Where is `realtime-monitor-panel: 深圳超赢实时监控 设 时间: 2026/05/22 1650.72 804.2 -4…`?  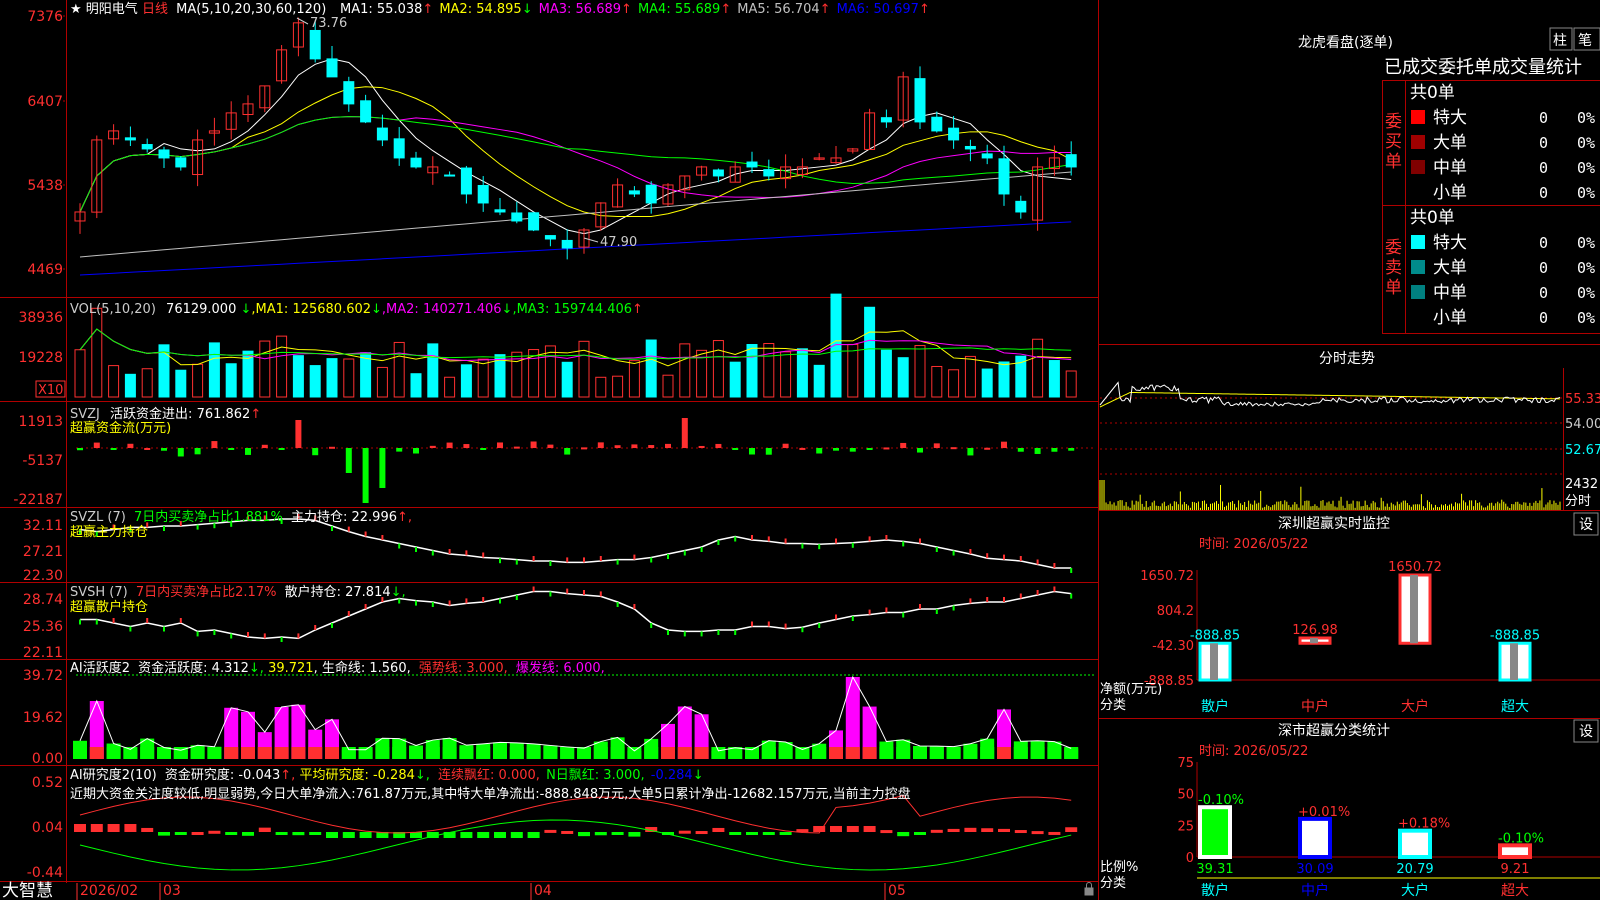
realtime-monitor-panel: 深圳超赢实时监控 设 时间: 2026/05/22 1650.72 804.2 -4… is located at coordinates (1350, 613).